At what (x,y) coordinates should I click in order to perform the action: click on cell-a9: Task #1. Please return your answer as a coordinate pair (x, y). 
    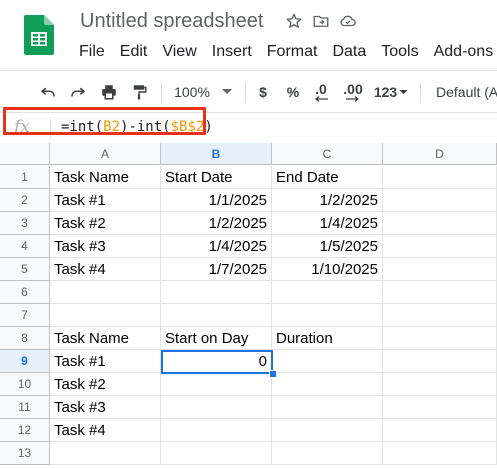
    Looking at the image, I should click on (105, 361).